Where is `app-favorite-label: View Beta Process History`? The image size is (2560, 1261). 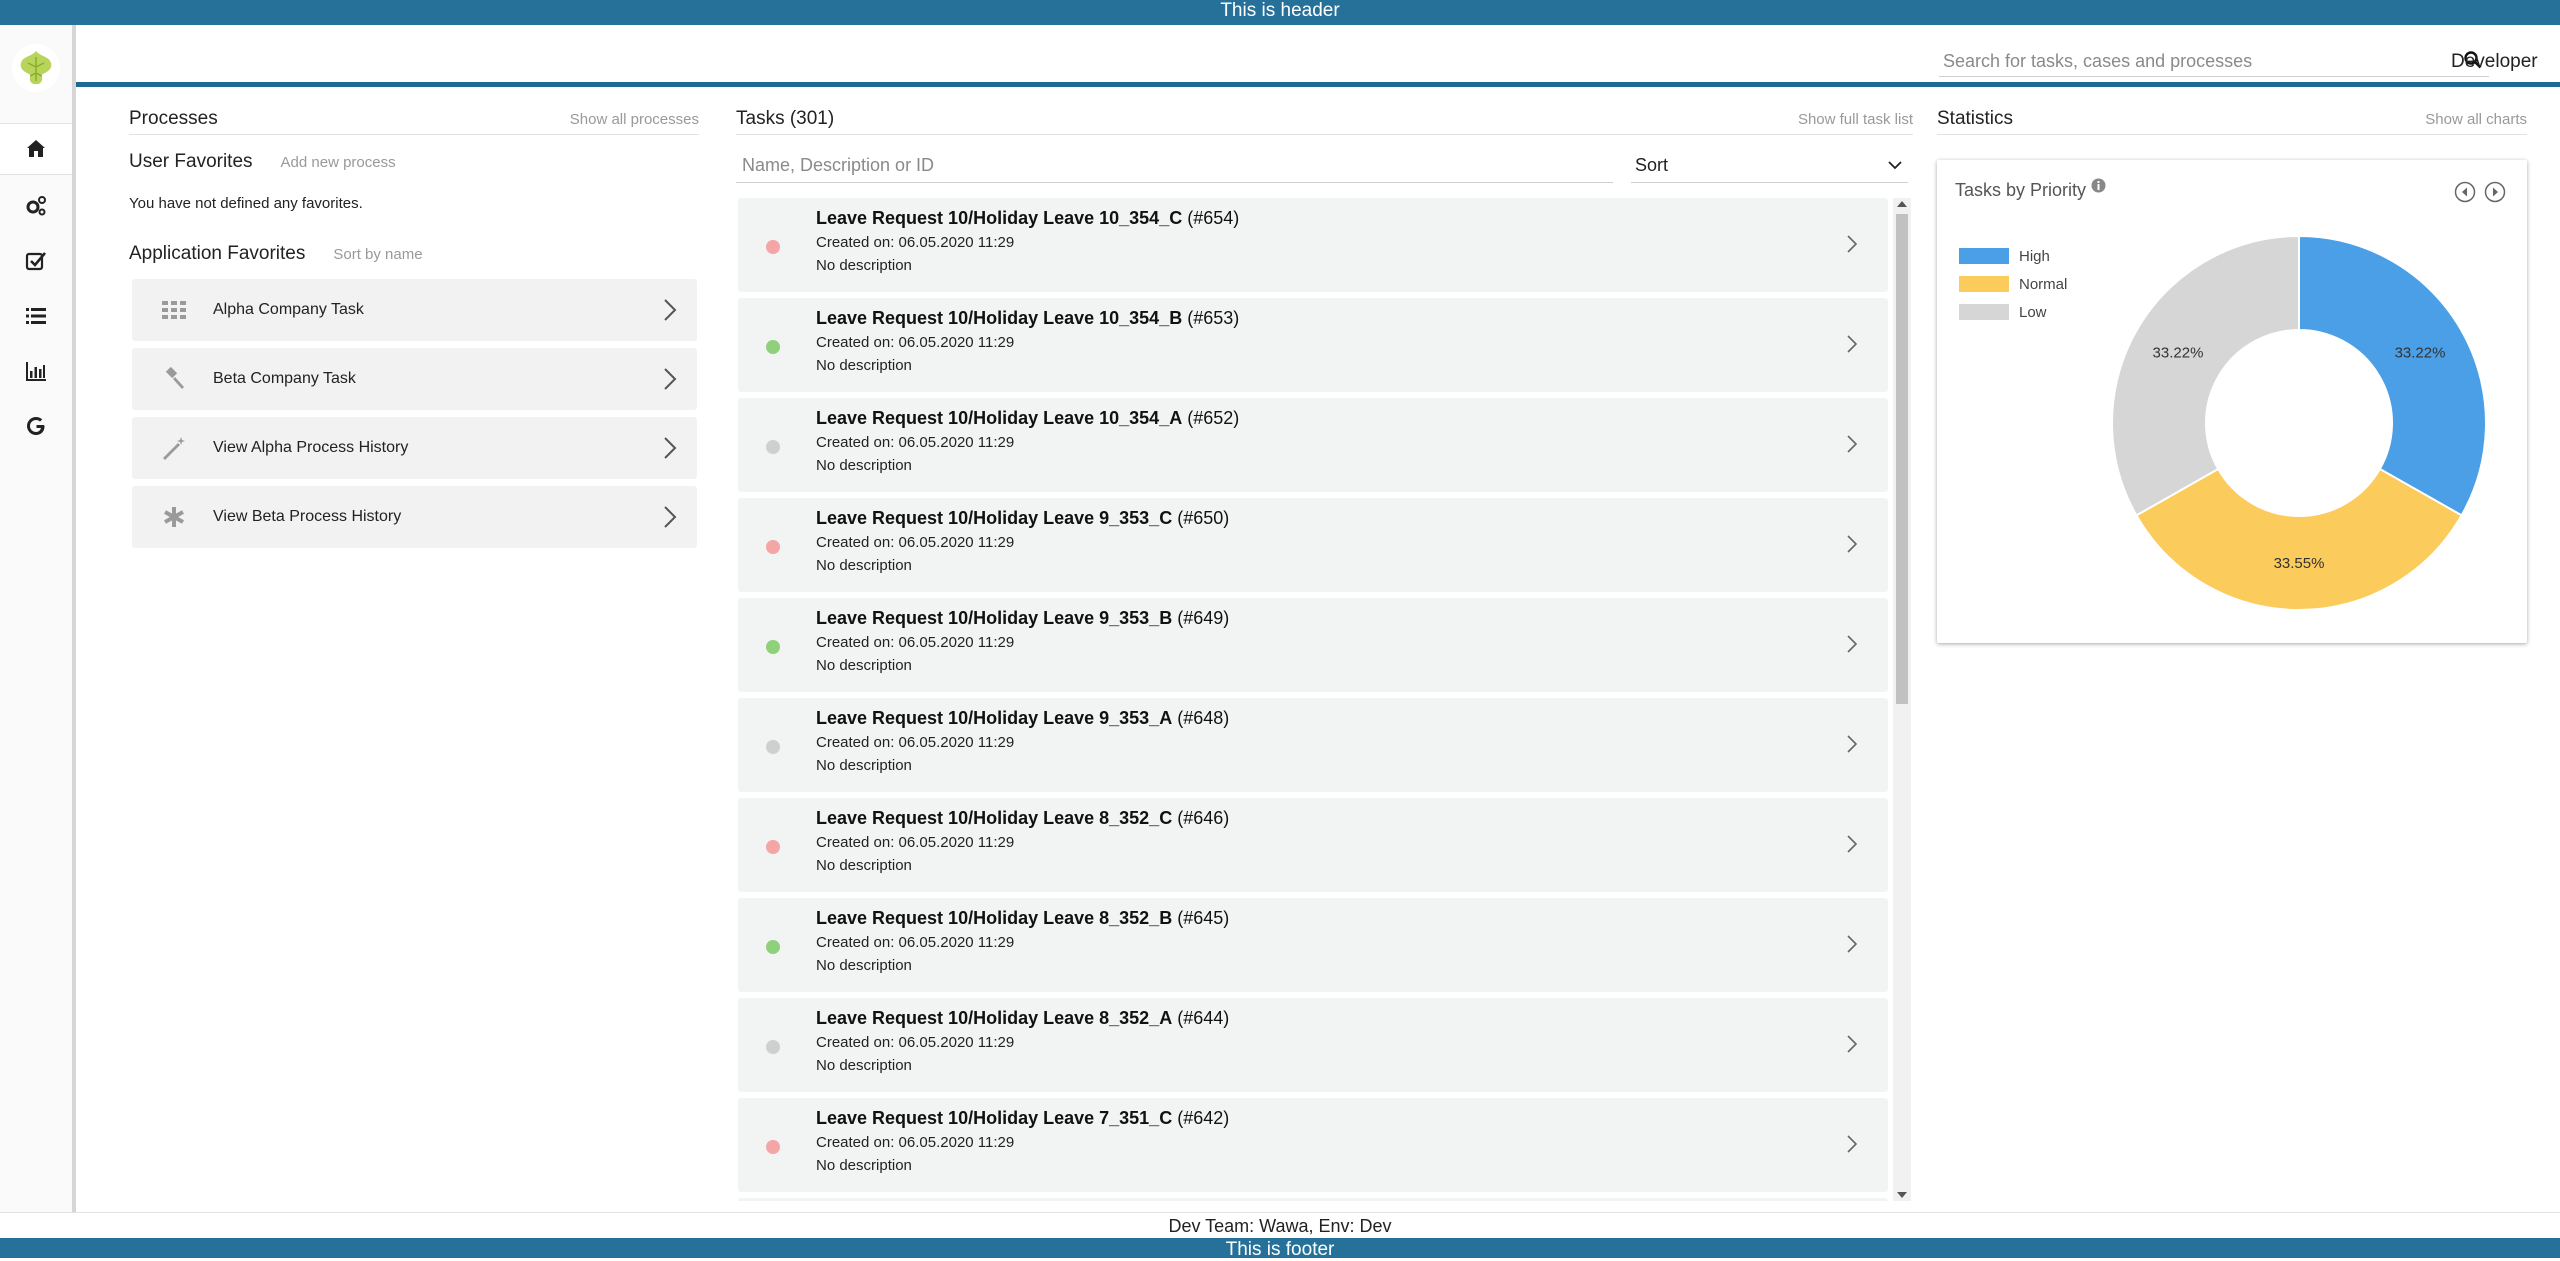 app-favorite-label: View Beta Process History is located at coordinates (307, 516).